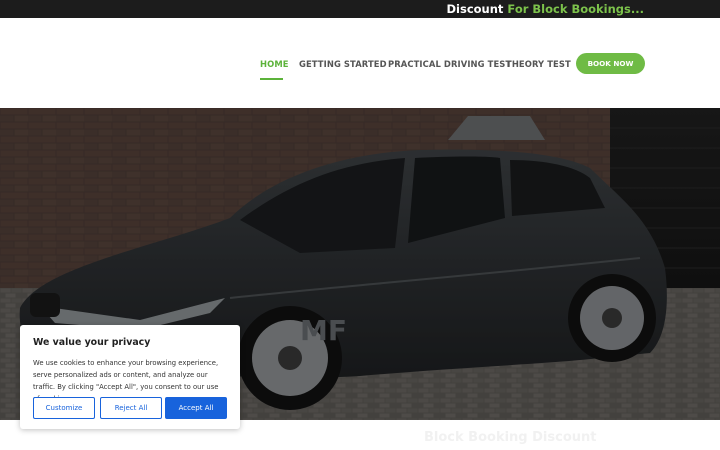  I want to click on section-heading: Block Booking Discount, so click(510, 437).